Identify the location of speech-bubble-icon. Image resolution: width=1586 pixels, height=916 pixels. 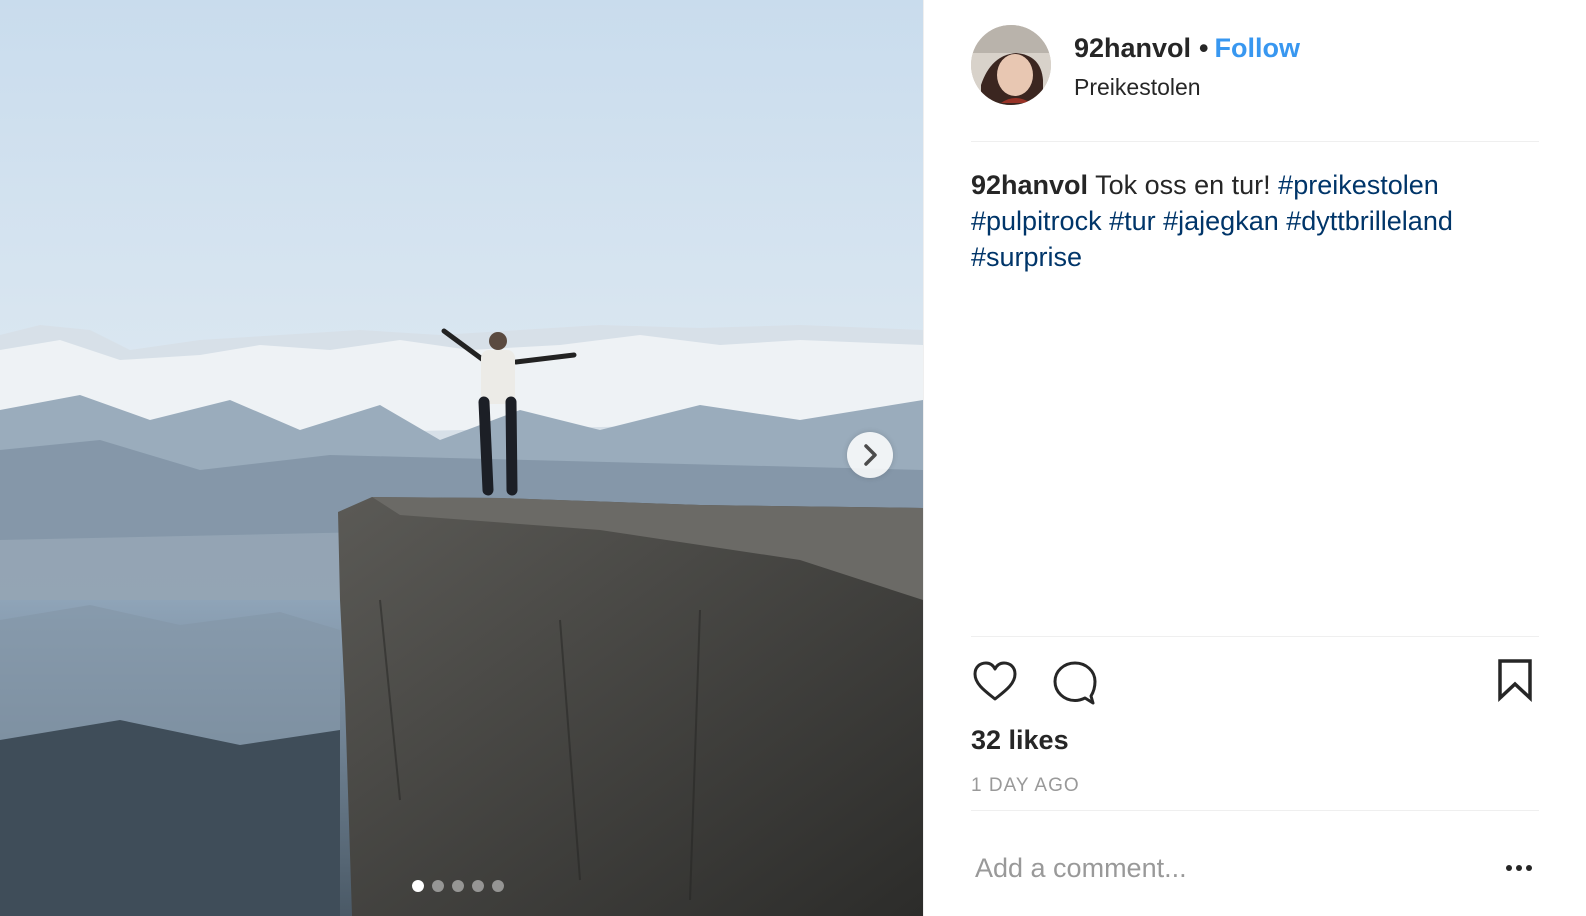
(1075, 682).